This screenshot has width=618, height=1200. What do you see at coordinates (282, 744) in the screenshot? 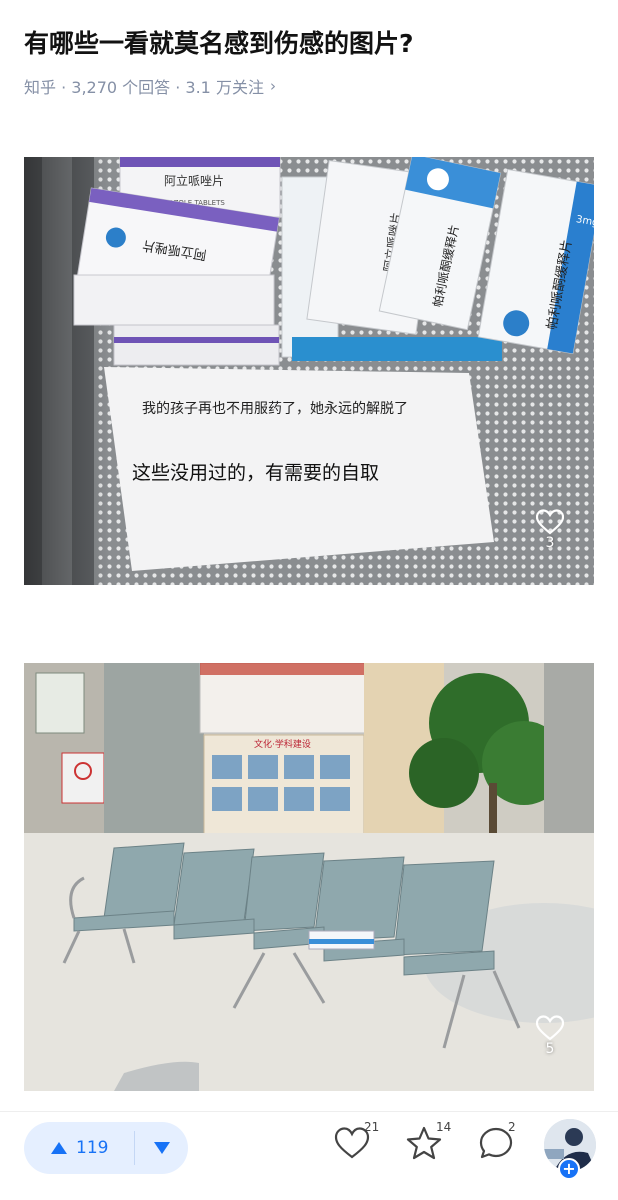
I see `svg-text: 文化·学科建设` at bounding box center [282, 744].